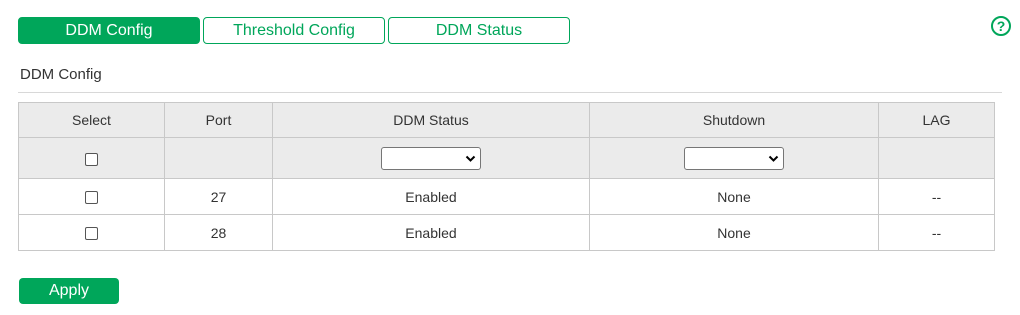  I want to click on table-row: 28 Enabled None --, so click(506, 232).